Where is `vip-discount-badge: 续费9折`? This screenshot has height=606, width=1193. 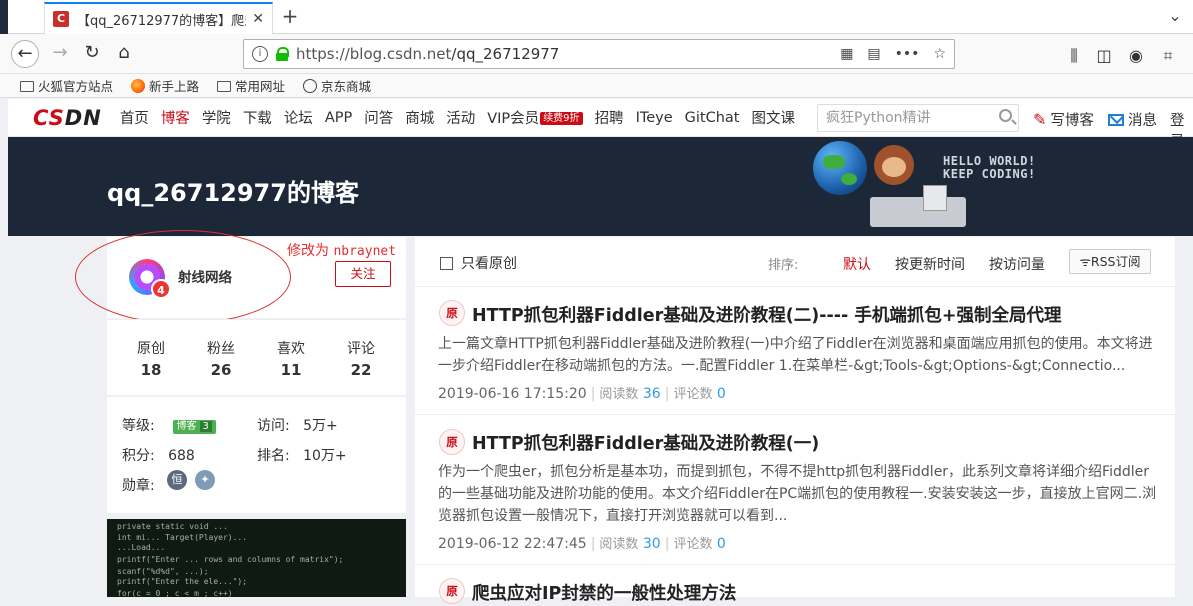 vip-discount-badge: 续费9折 is located at coordinates (561, 118).